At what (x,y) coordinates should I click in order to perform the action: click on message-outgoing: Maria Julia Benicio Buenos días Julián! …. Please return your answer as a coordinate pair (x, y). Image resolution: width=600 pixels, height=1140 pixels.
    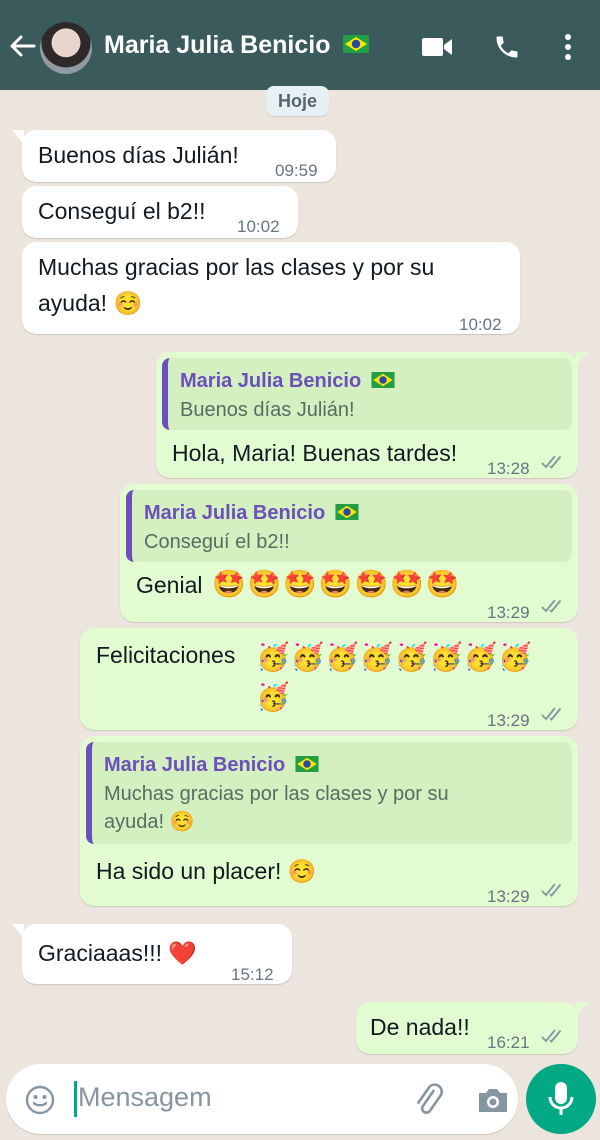
    Looking at the image, I should click on (372, 415).